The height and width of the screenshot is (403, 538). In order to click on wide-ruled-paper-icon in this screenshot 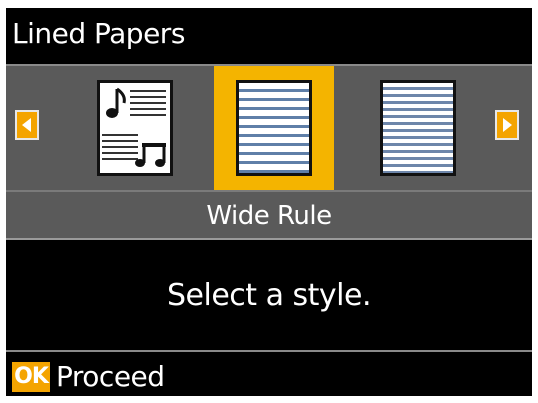, I will do `click(274, 128)`.